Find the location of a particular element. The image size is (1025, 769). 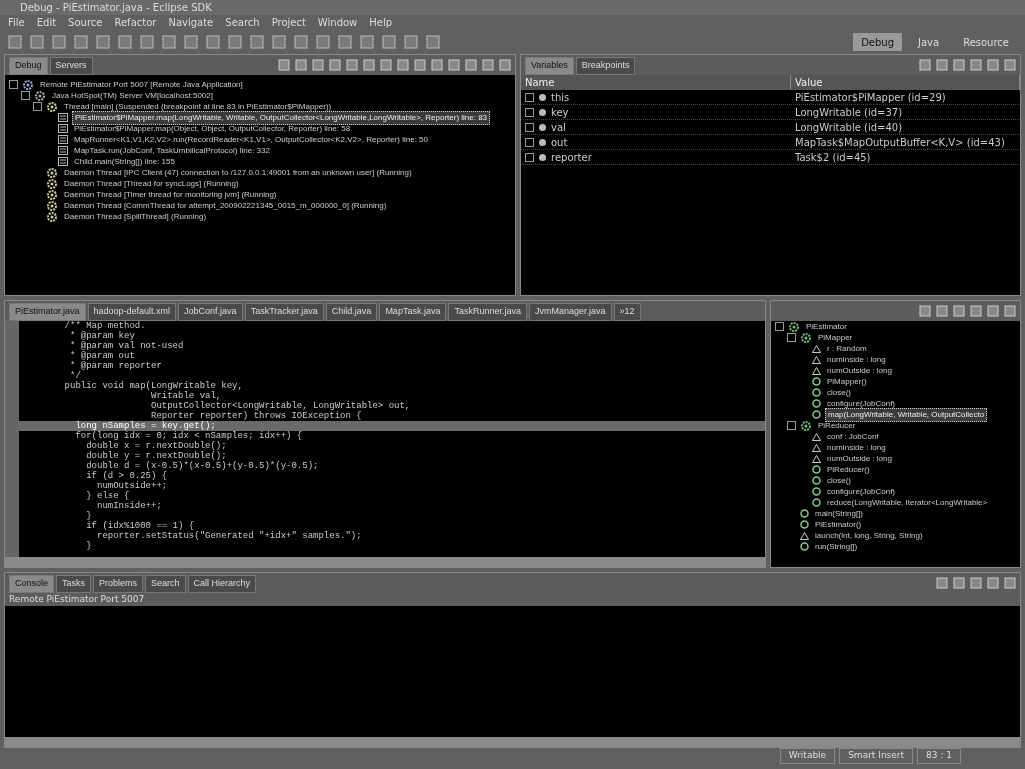

tree-item: PiMapper is located at coordinates (835, 337).